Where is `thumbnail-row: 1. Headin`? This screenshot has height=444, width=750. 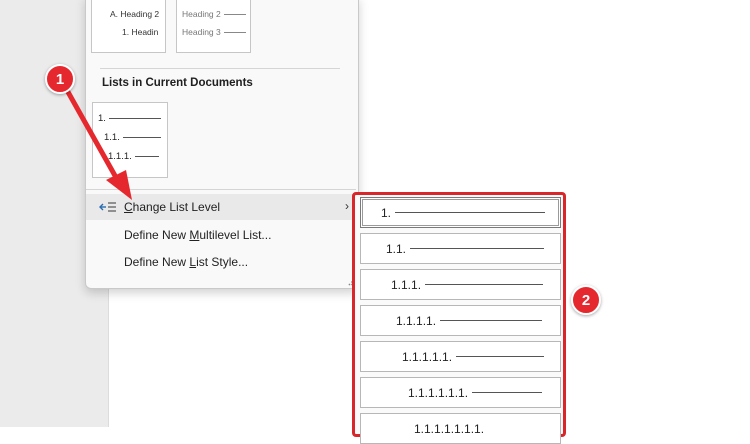 thumbnail-row: 1. Headin is located at coordinates (140, 32).